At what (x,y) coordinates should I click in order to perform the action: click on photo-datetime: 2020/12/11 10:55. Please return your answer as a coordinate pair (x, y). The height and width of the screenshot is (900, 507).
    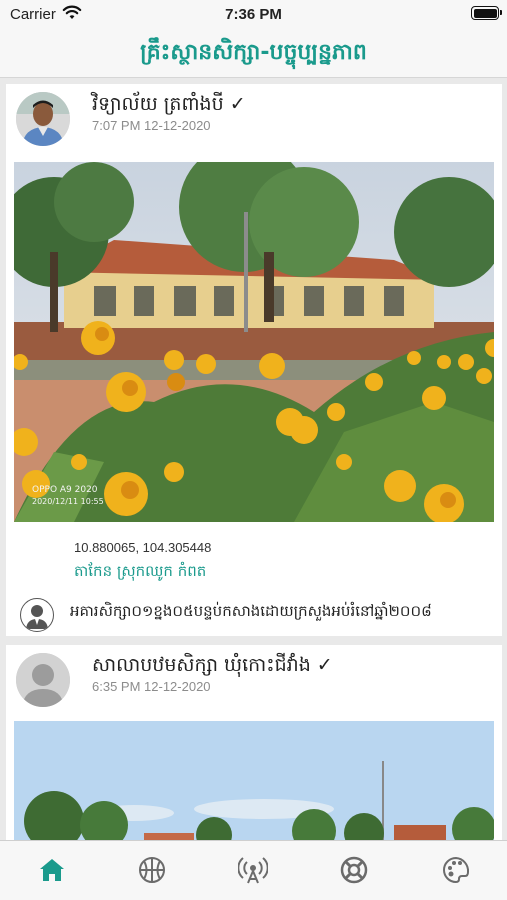
    Looking at the image, I should click on (68, 501).